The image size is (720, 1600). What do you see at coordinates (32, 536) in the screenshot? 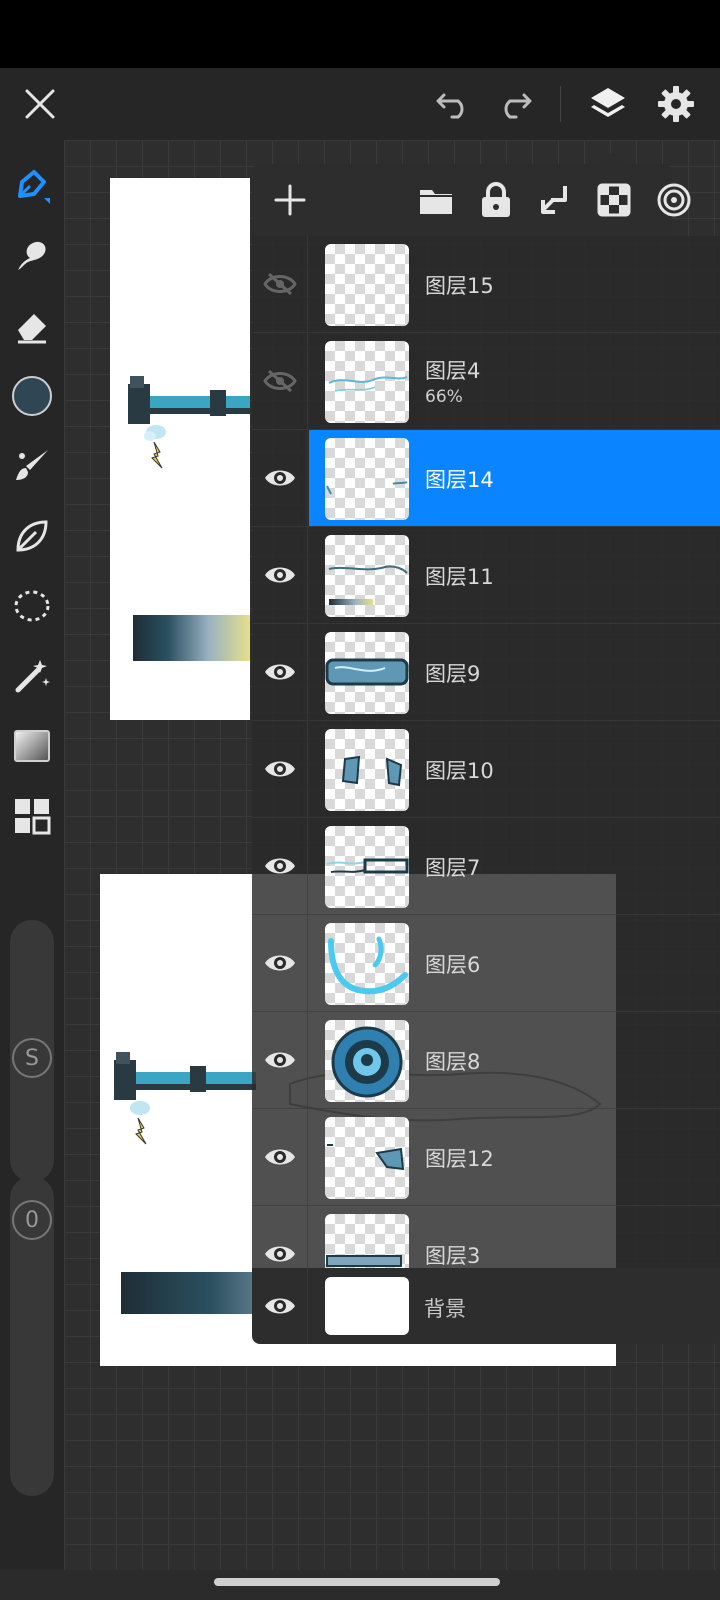
I see `leaf-brush-tool` at bounding box center [32, 536].